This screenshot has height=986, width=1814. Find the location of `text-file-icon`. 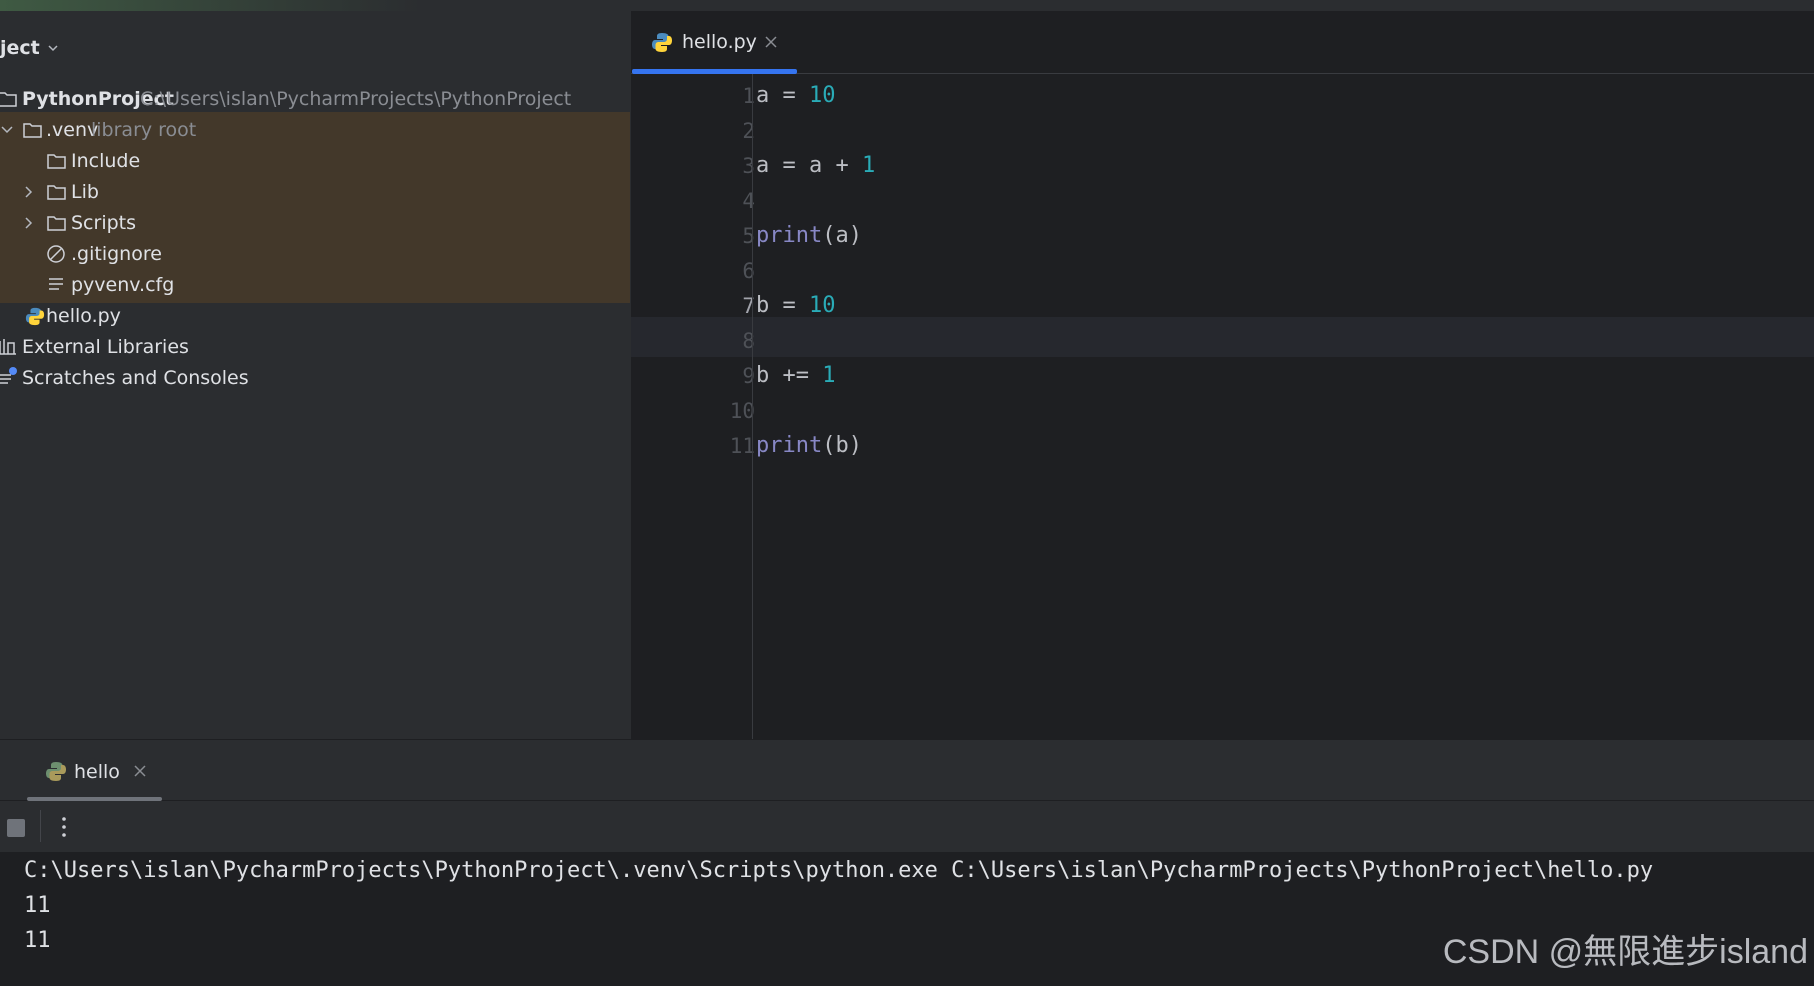

text-file-icon is located at coordinates (56, 284).